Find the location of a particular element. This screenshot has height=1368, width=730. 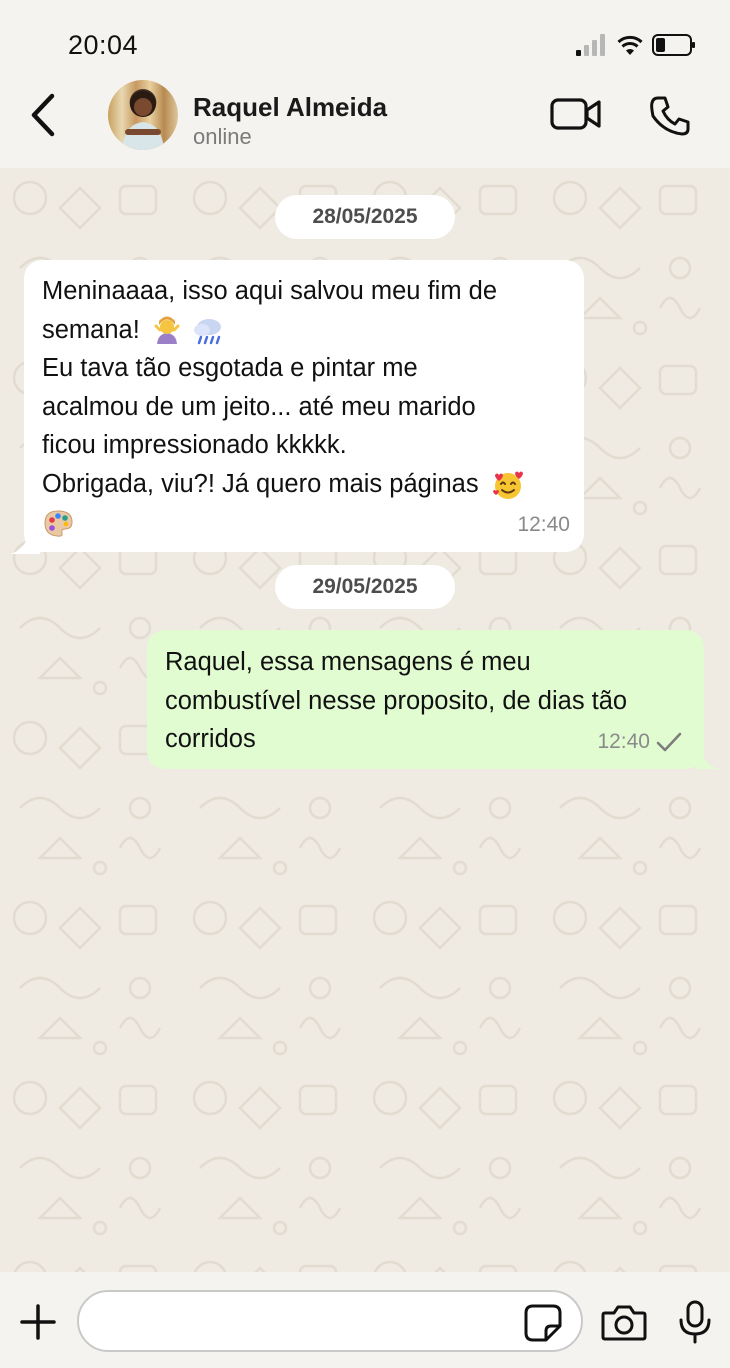

artist-palette-emoji-icon is located at coordinates (58, 523).